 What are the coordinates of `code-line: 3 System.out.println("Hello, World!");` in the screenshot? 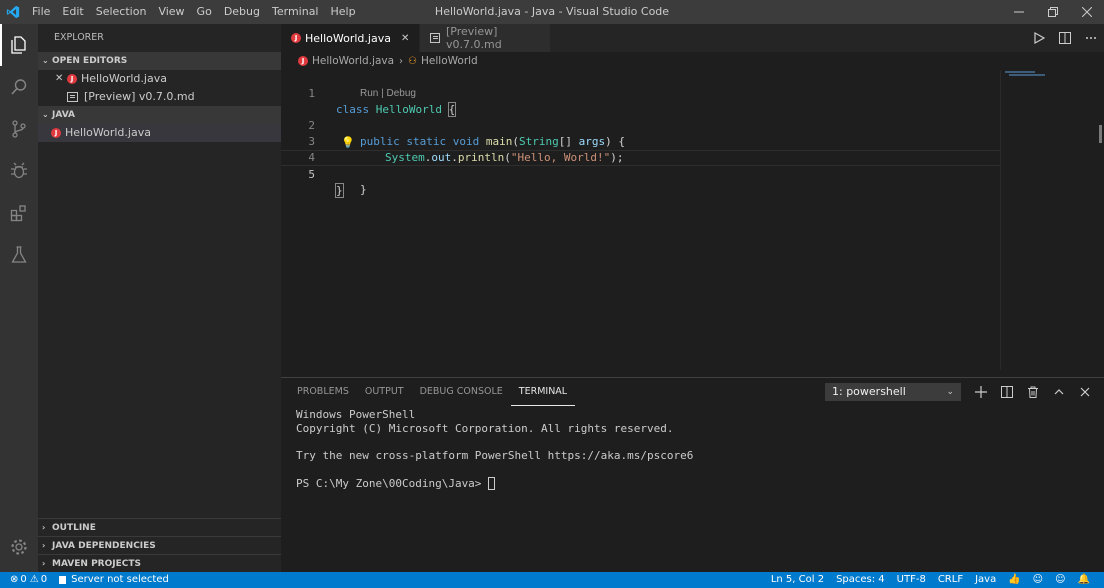 It's located at (641, 141).